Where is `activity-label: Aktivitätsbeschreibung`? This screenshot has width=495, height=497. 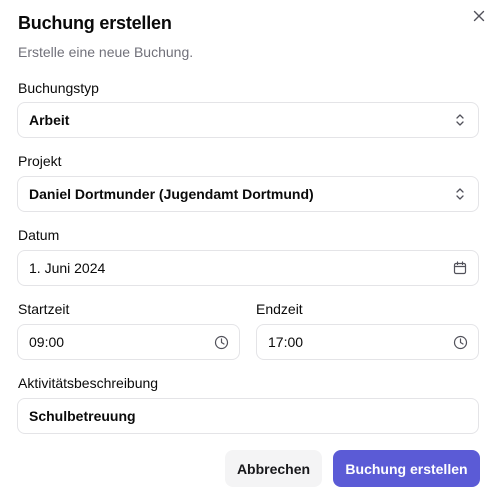 activity-label: Aktivitätsbeschreibung is located at coordinates (88, 383).